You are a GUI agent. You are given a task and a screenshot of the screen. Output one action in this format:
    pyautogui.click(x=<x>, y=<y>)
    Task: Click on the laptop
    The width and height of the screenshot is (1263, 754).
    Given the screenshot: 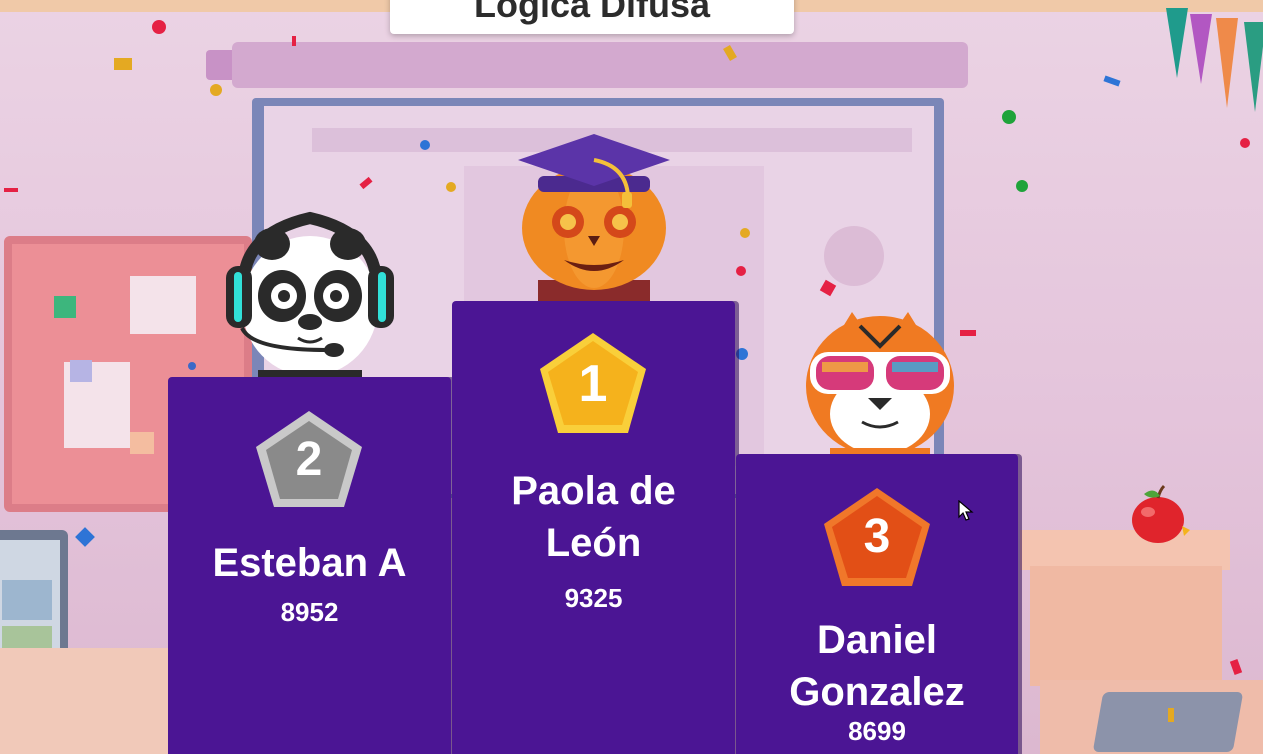 What is the action you would take?
    pyautogui.click(x=1168, y=722)
    